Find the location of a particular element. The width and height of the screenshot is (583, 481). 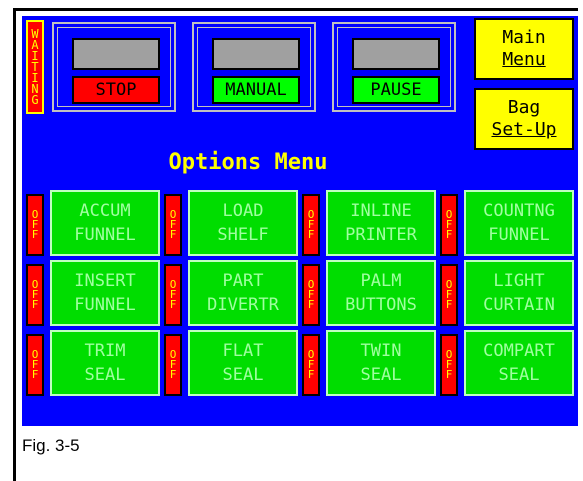

pause-panel: PAUSE is located at coordinates (394, 67).